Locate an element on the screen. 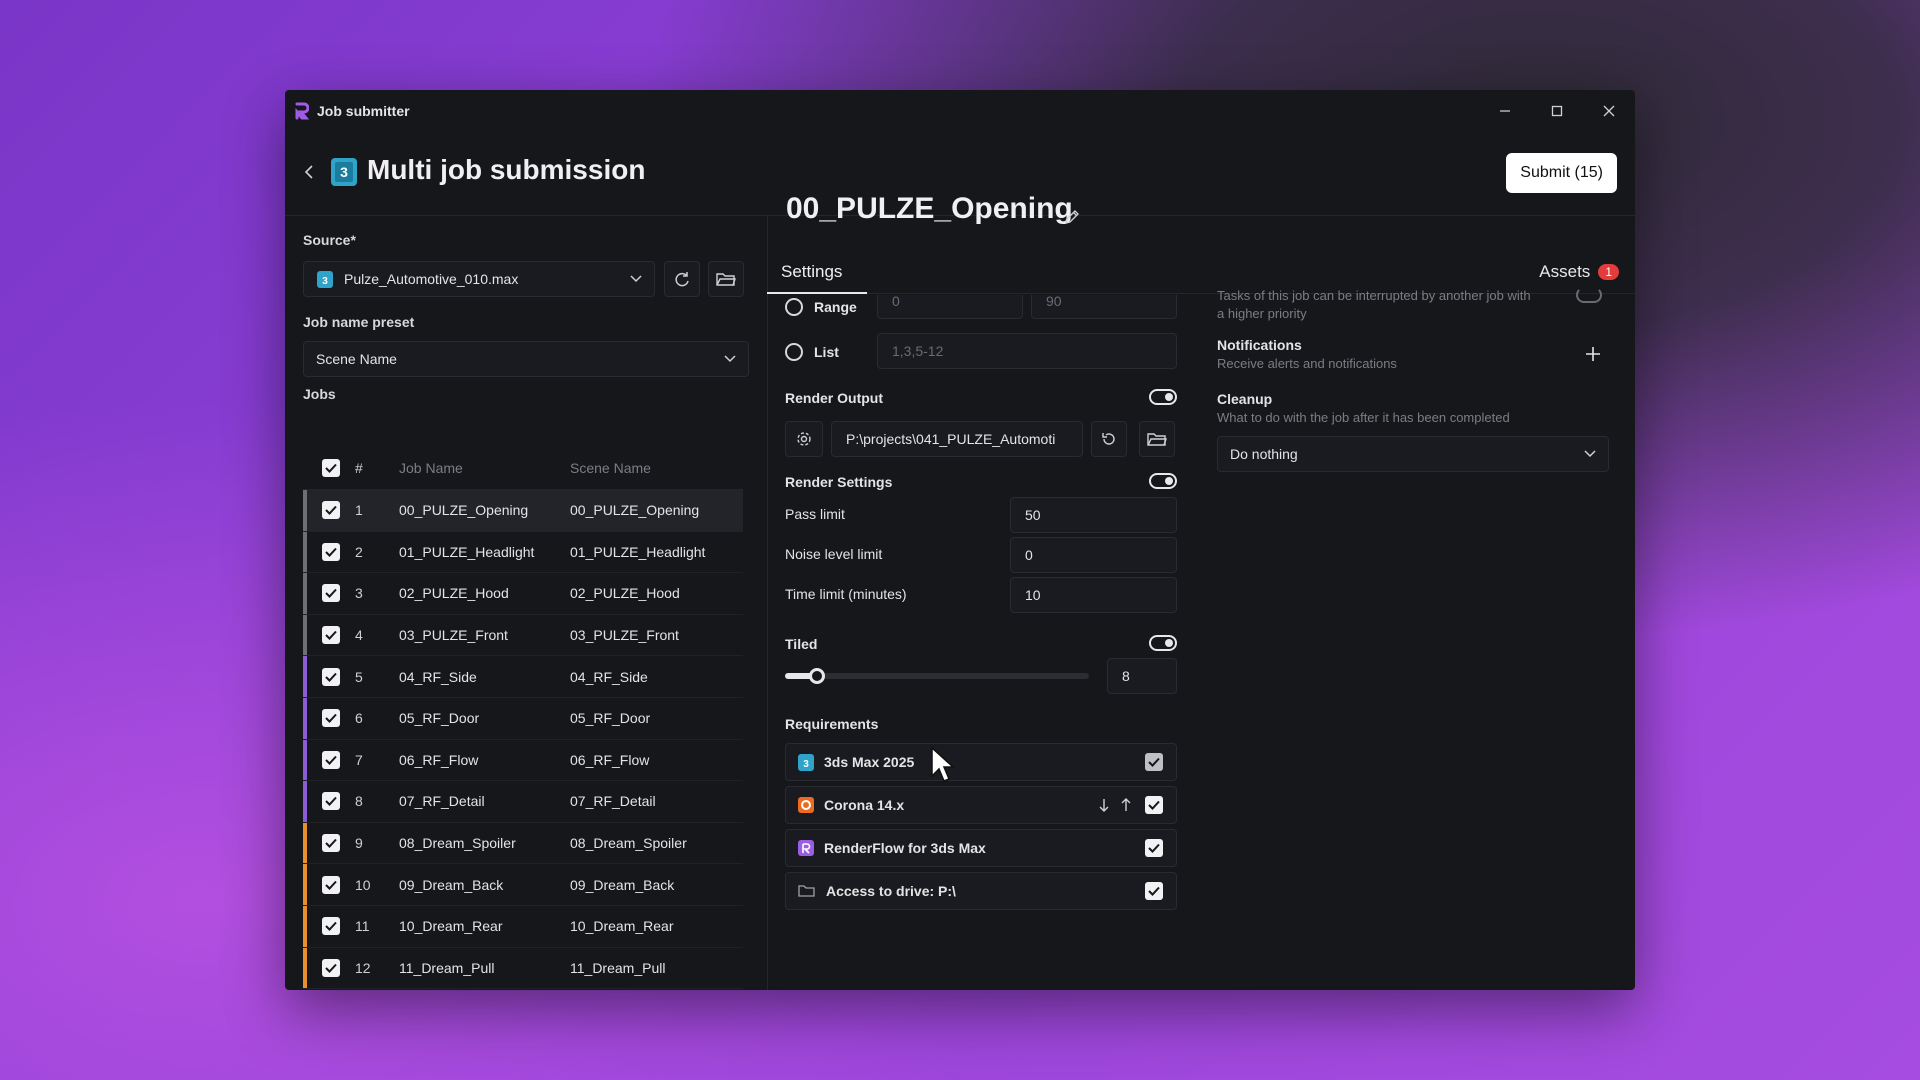 This screenshot has height=1080, width=1920. pass-limit-input: 50 is located at coordinates (1093, 515).